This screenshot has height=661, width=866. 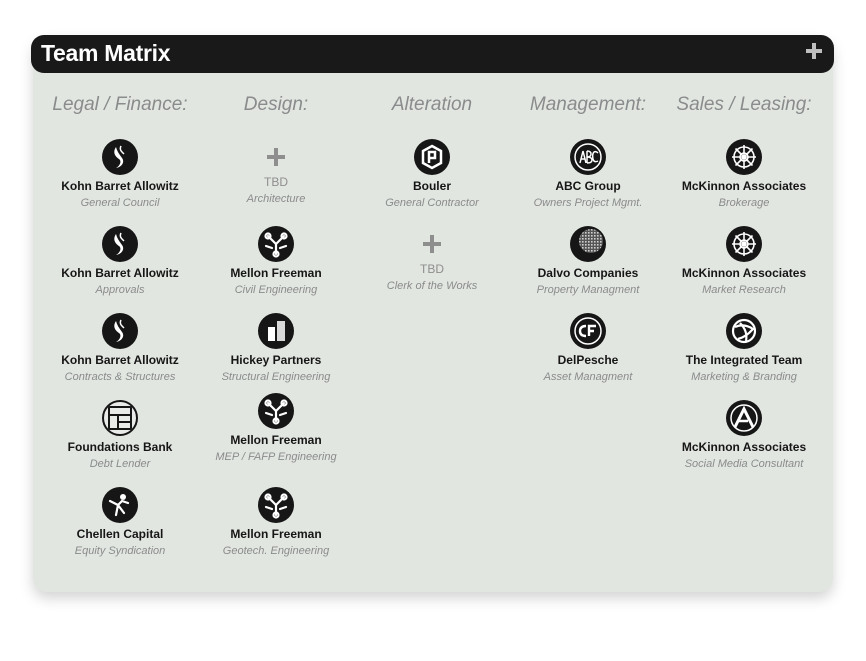 What do you see at coordinates (588, 290) in the screenshot?
I see `member-role: Property Managment` at bounding box center [588, 290].